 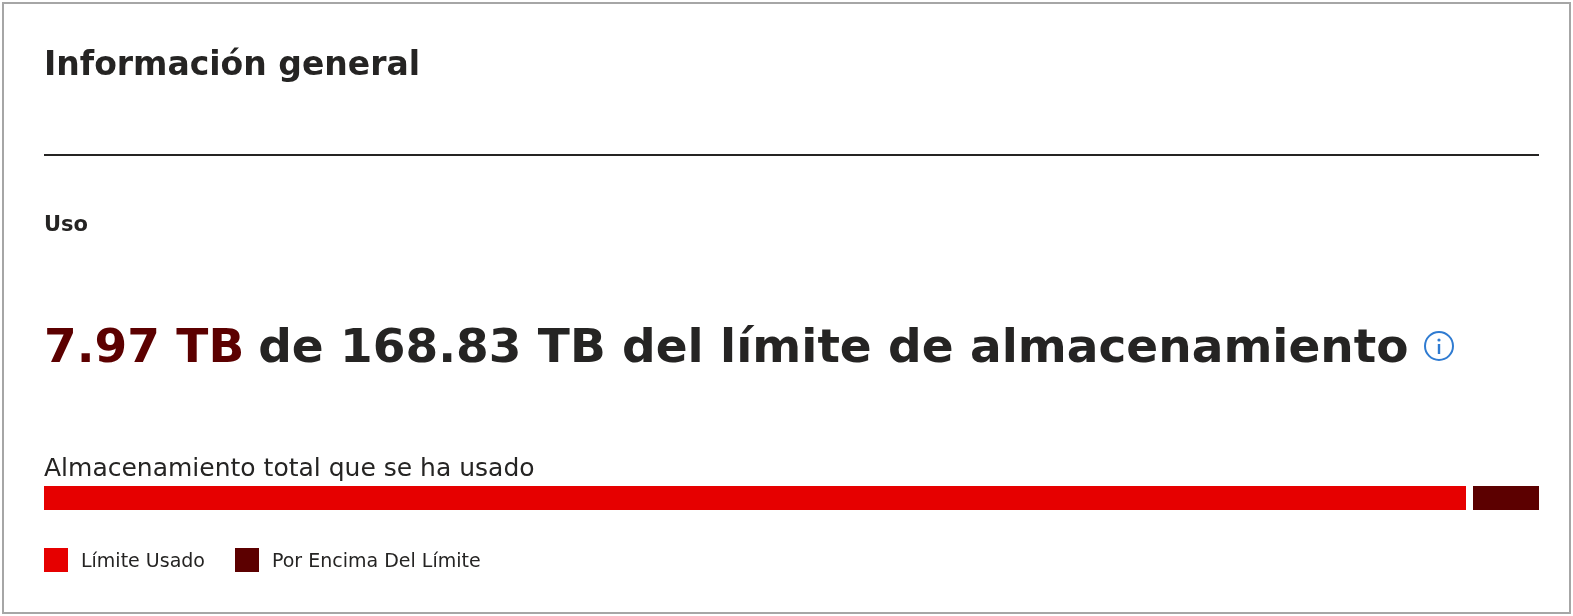 I want to click on legend-label: Límite Usado, so click(x=143, y=560).